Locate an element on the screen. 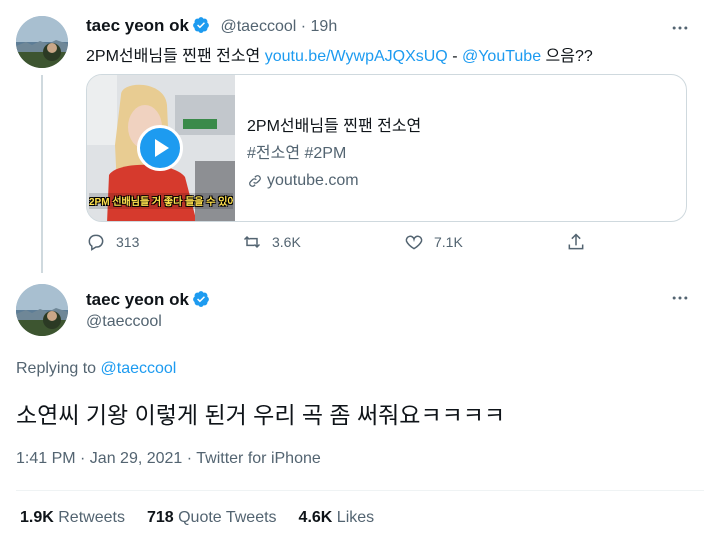  retweets-stat: 1.9K Retweets is located at coordinates (72, 518).